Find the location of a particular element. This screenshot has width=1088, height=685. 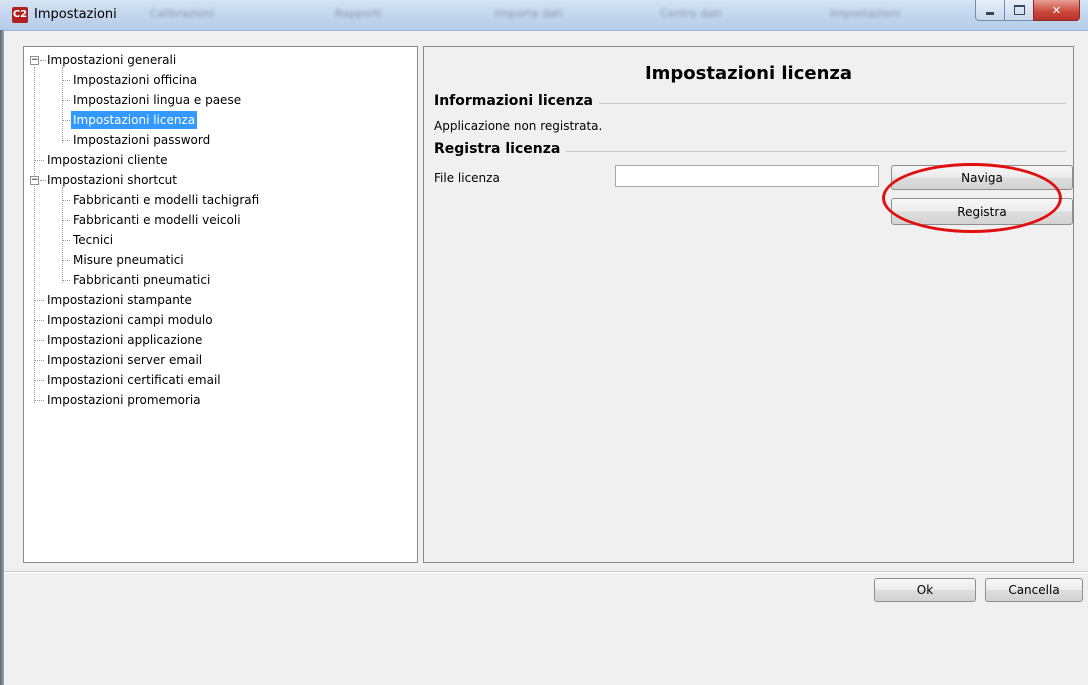

section-title-informazioni-licenza: Informazioni licenza is located at coordinates (516, 101).